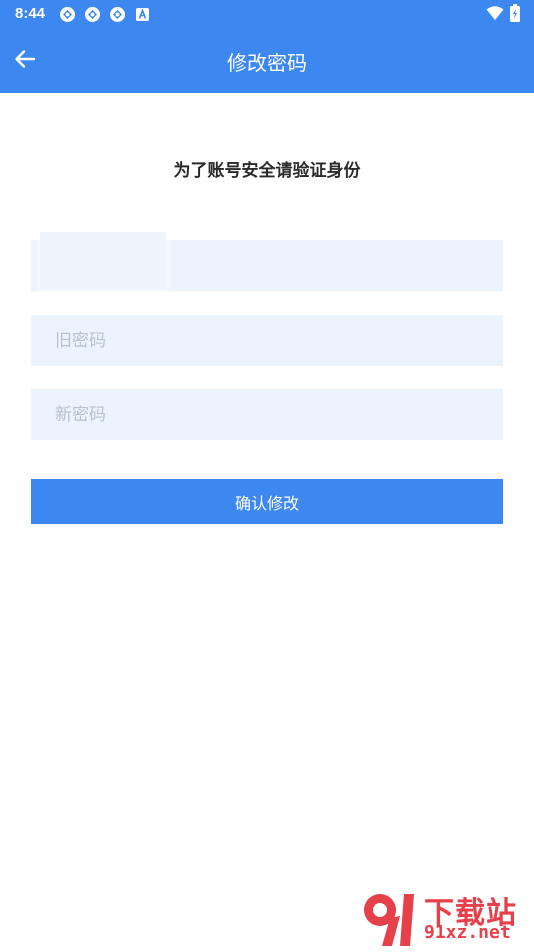 The height and width of the screenshot is (952, 534). What do you see at coordinates (30, 13) in the screenshot?
I see `status-time: 8:44` at bounding box center [30, 13].